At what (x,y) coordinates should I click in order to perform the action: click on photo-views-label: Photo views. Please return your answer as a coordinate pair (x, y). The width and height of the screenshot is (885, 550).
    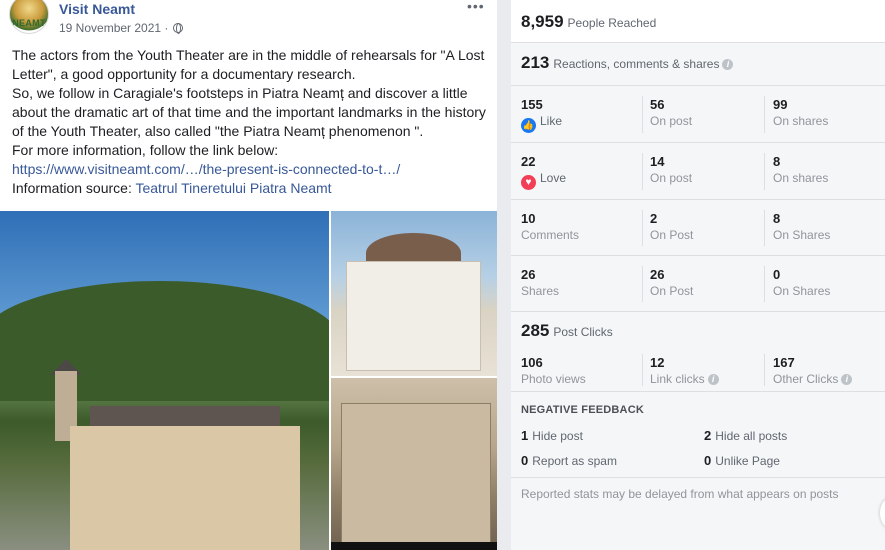
    Looking at the image, I should click on (553, 379).